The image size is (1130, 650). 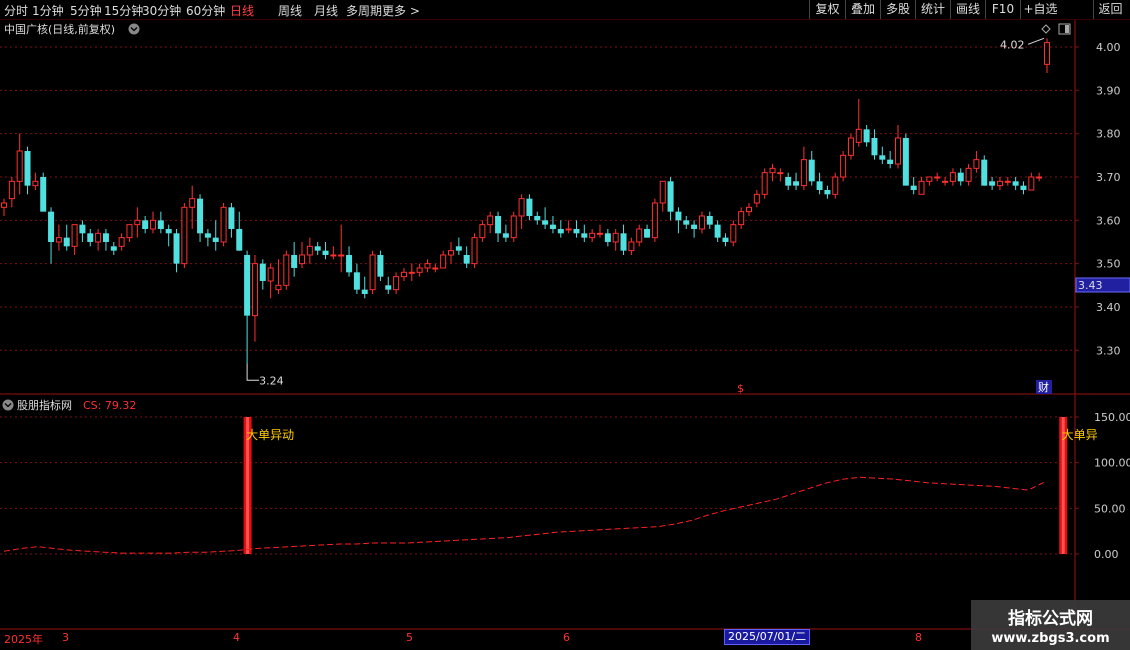 What do you see at coordinates (1112, 463) in the screenshot?
I see `indicator-axis-label: 100.00` at bounding box center [1112, 463].